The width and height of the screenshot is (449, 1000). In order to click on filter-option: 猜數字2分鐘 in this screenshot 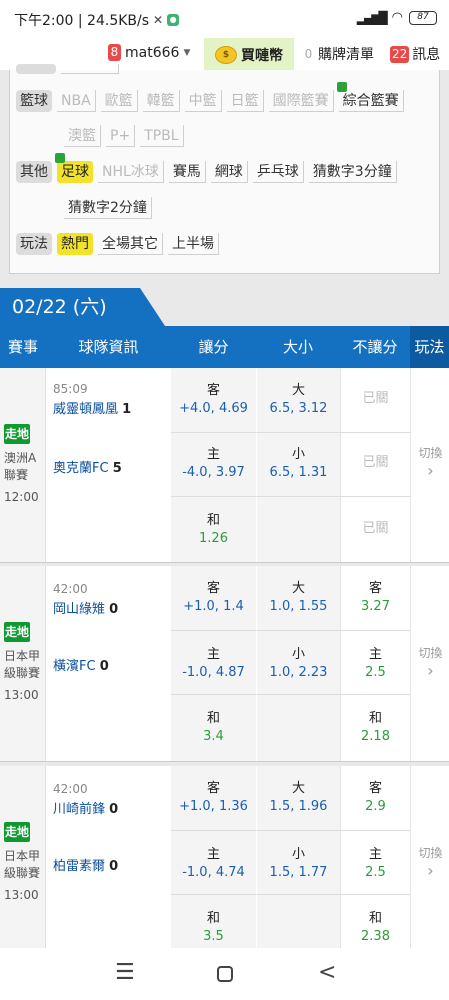, I will do `click(108, 208)`.